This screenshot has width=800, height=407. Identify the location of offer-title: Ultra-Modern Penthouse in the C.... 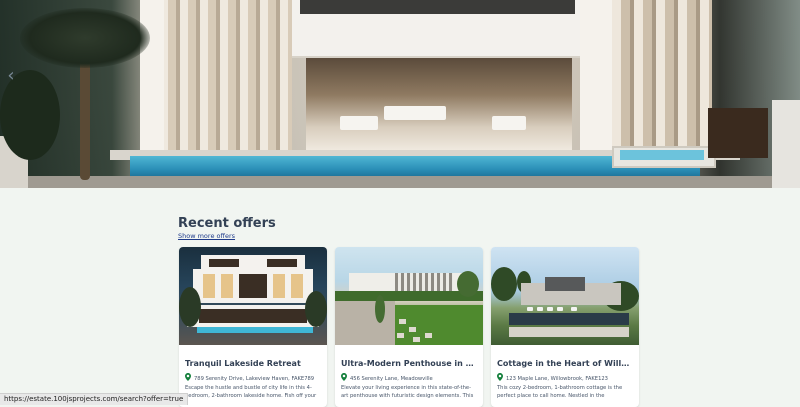
(409, 363).